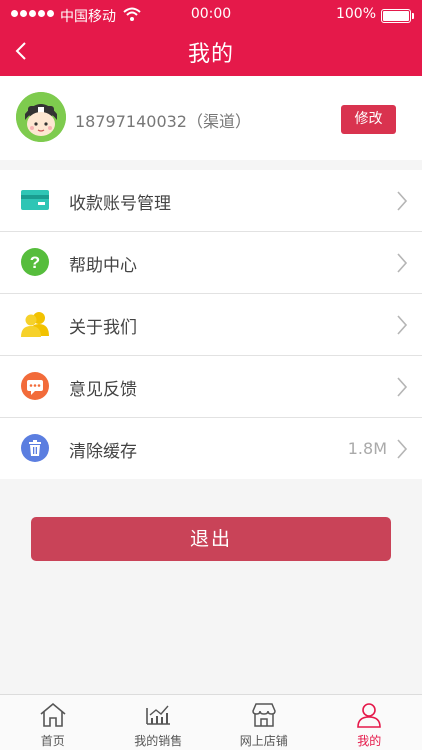 Image resolution: width=422 pixels, height=750 pixels. What do you see at coordinates (368, 119) in the screenshot?
I see `edit-profile-button: 修改` at bounding box center [368, 119].